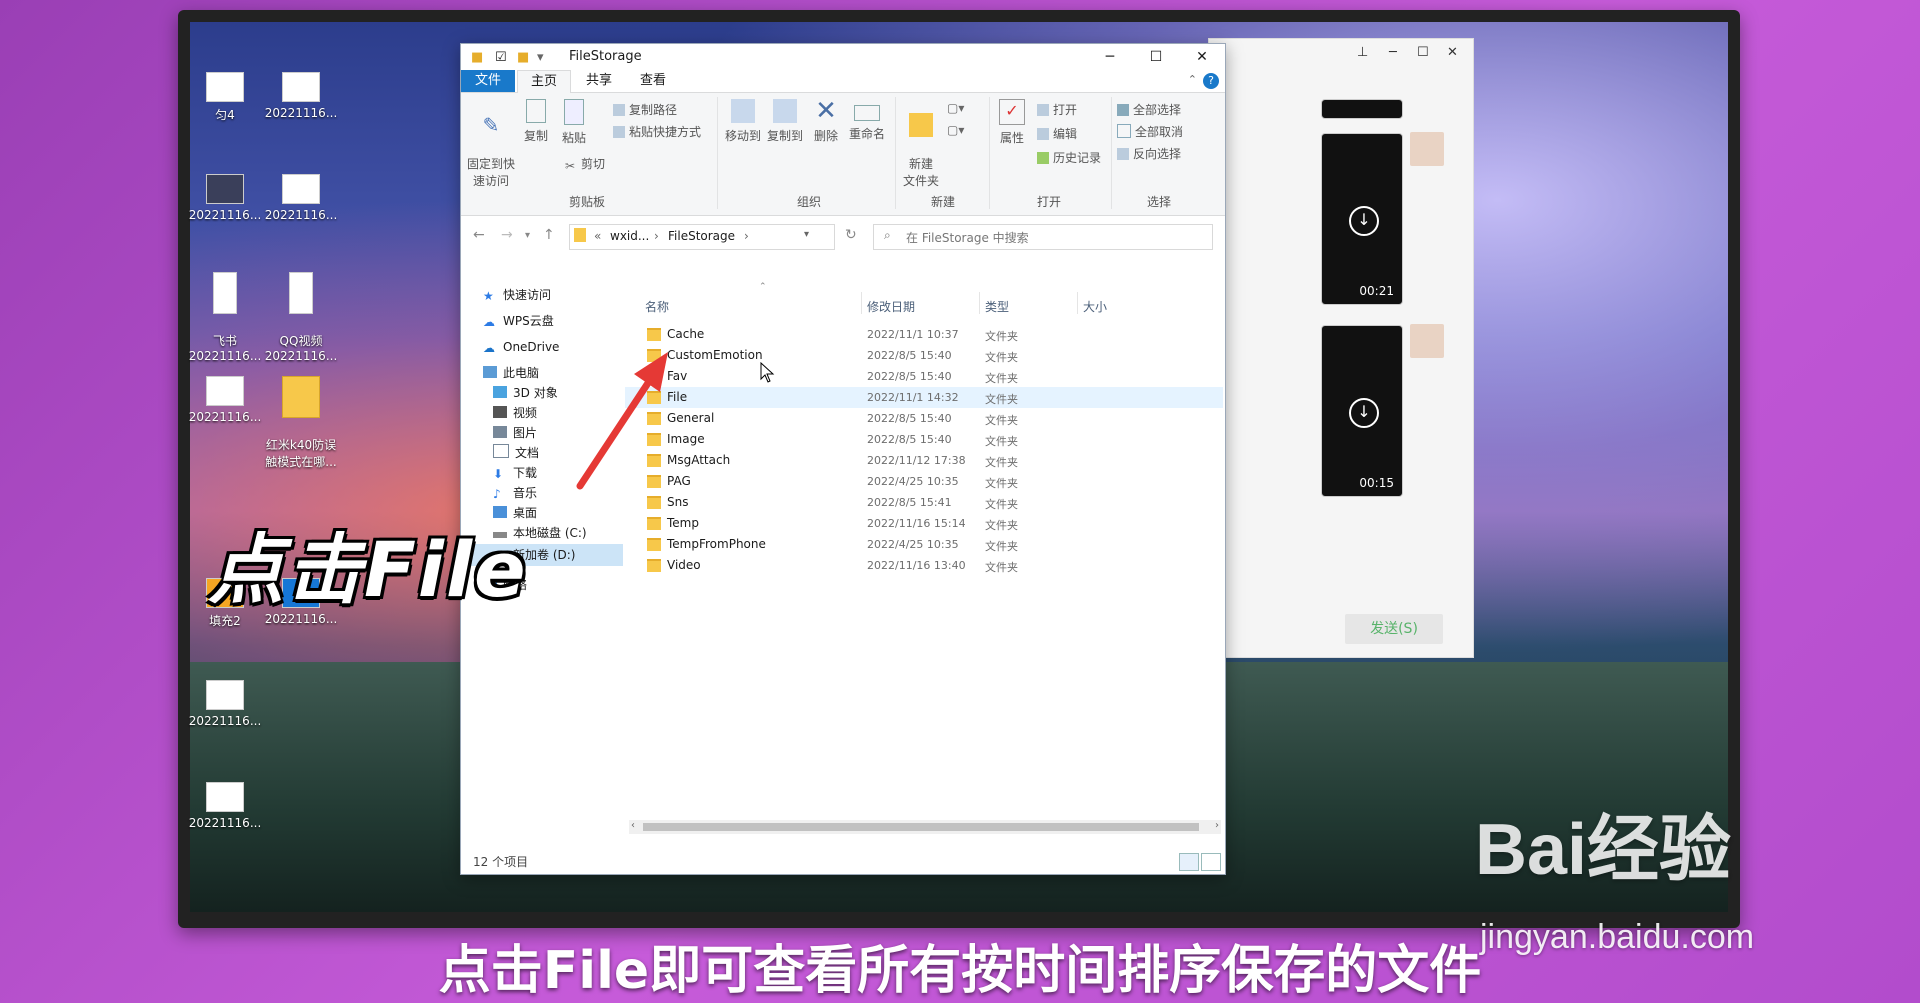 The image size is (1920, 1003). Describe the element at coordinates (924, 439) in the screenshot. I see `table-row: Image 2022/8/5 15:40 文件夹` at that location.